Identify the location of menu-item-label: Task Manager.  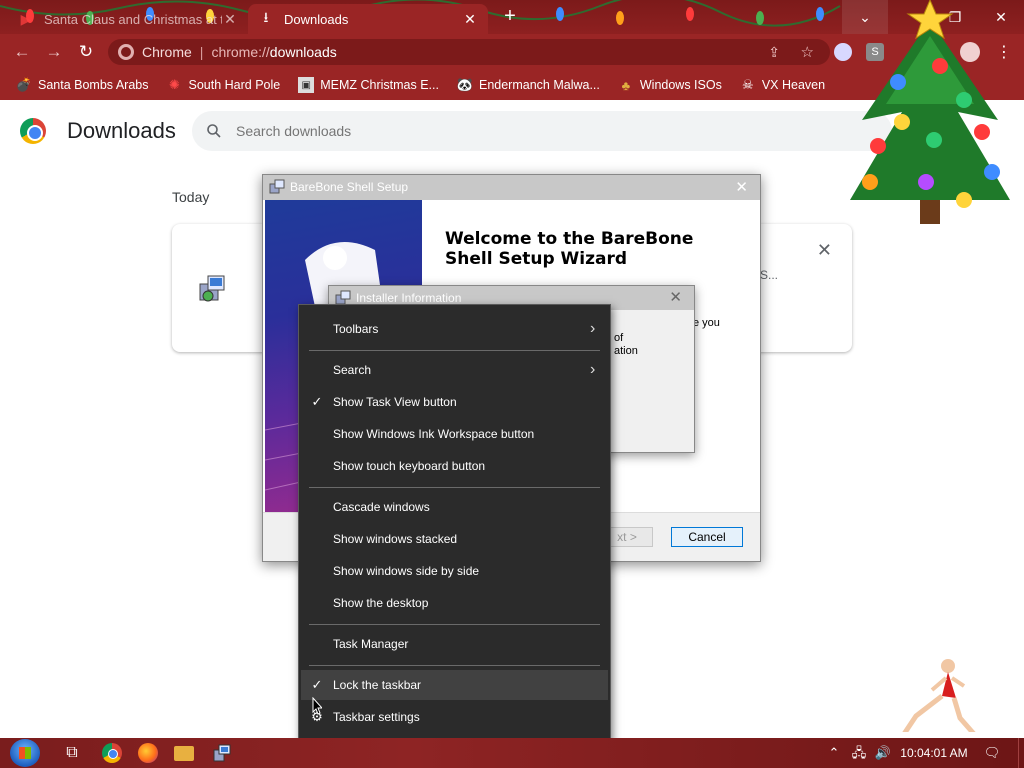
(371, 644).